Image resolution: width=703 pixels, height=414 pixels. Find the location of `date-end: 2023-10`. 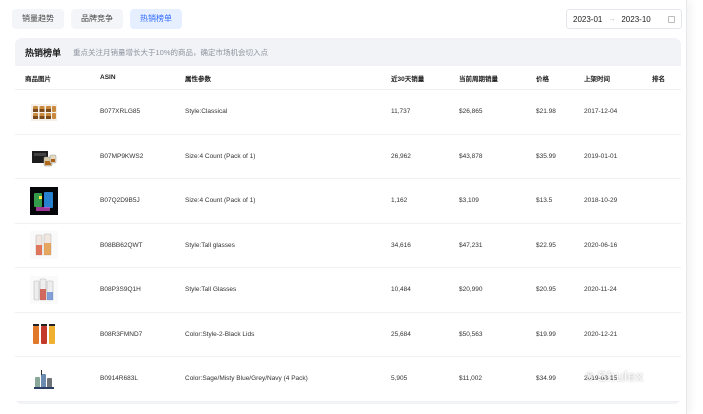

date-end: 2023-10 is located at coordinates (635, 19).